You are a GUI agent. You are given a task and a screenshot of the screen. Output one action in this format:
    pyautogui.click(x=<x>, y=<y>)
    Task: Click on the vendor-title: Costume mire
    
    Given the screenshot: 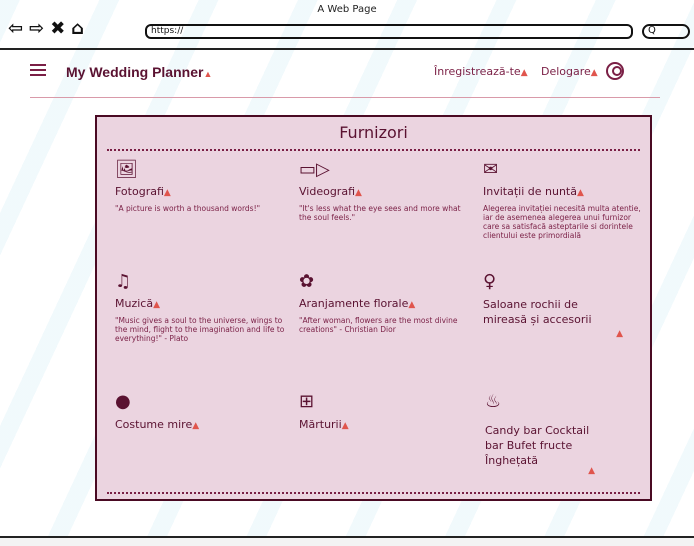 What is the action you would take?
    pyautogui.click(x=154, y=424)
    